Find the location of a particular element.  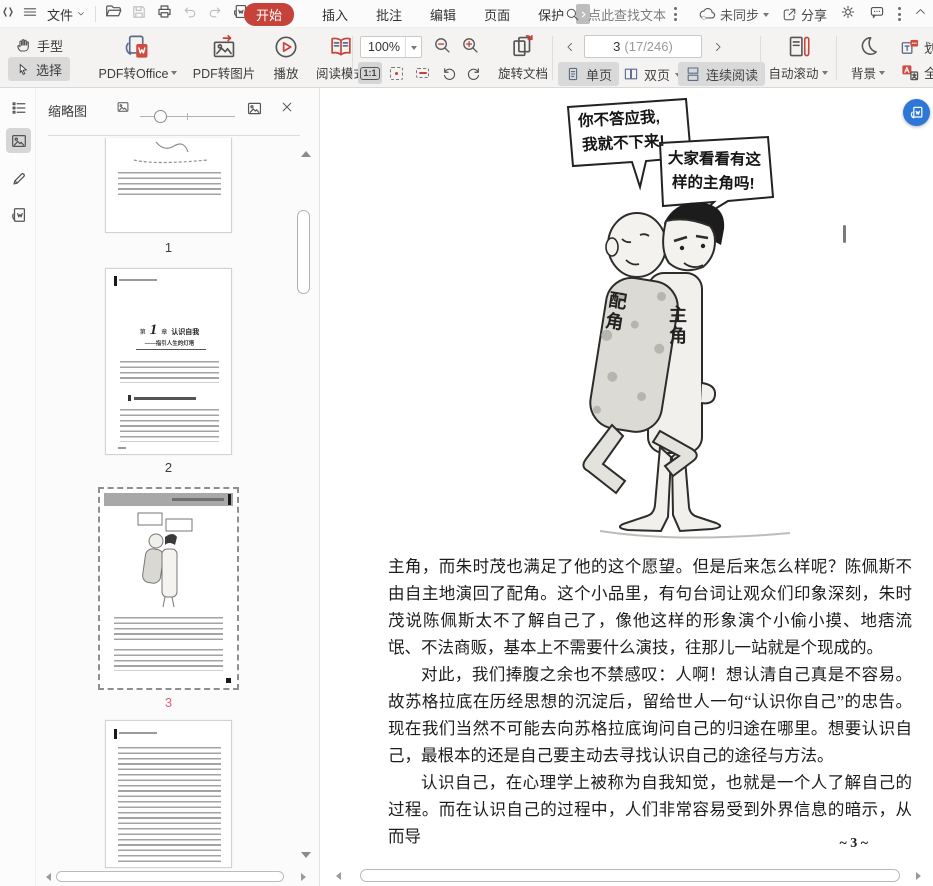

thumbnail-page-3-selected is located at coordinates (168, 588).